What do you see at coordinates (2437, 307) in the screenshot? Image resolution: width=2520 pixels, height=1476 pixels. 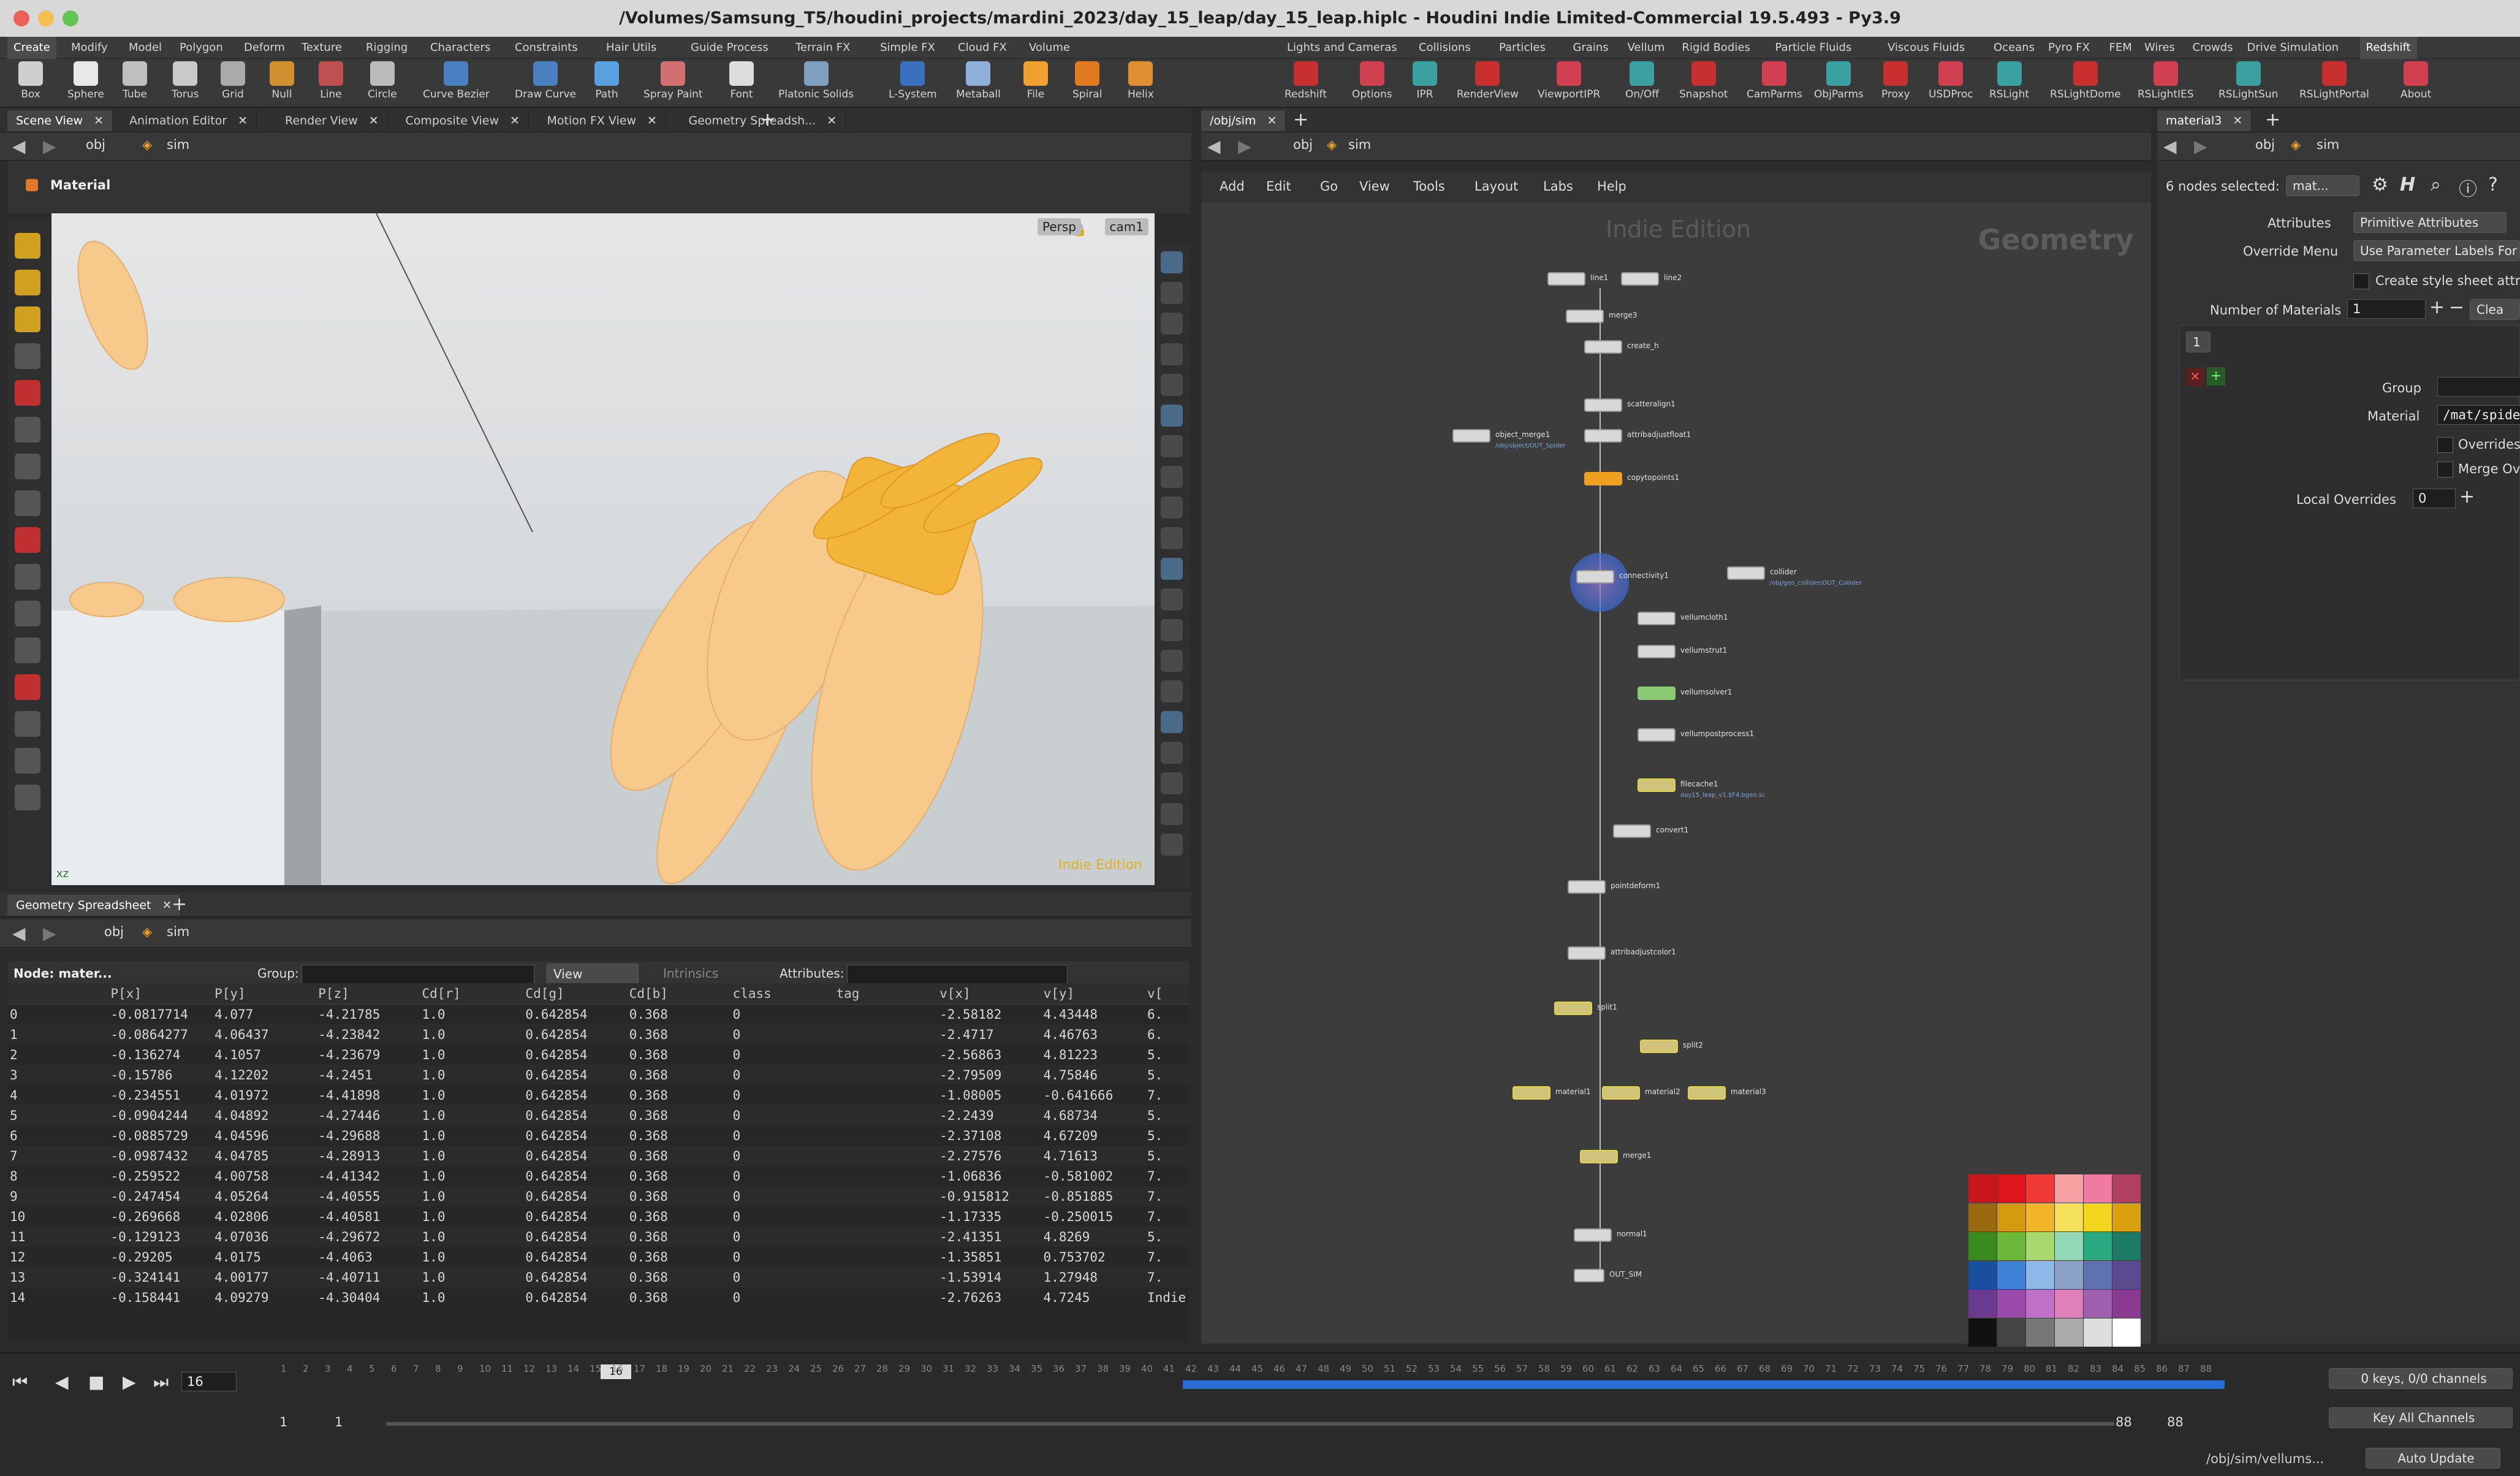 I see `add-material-icon: +` at bounding box center [2437, 307].